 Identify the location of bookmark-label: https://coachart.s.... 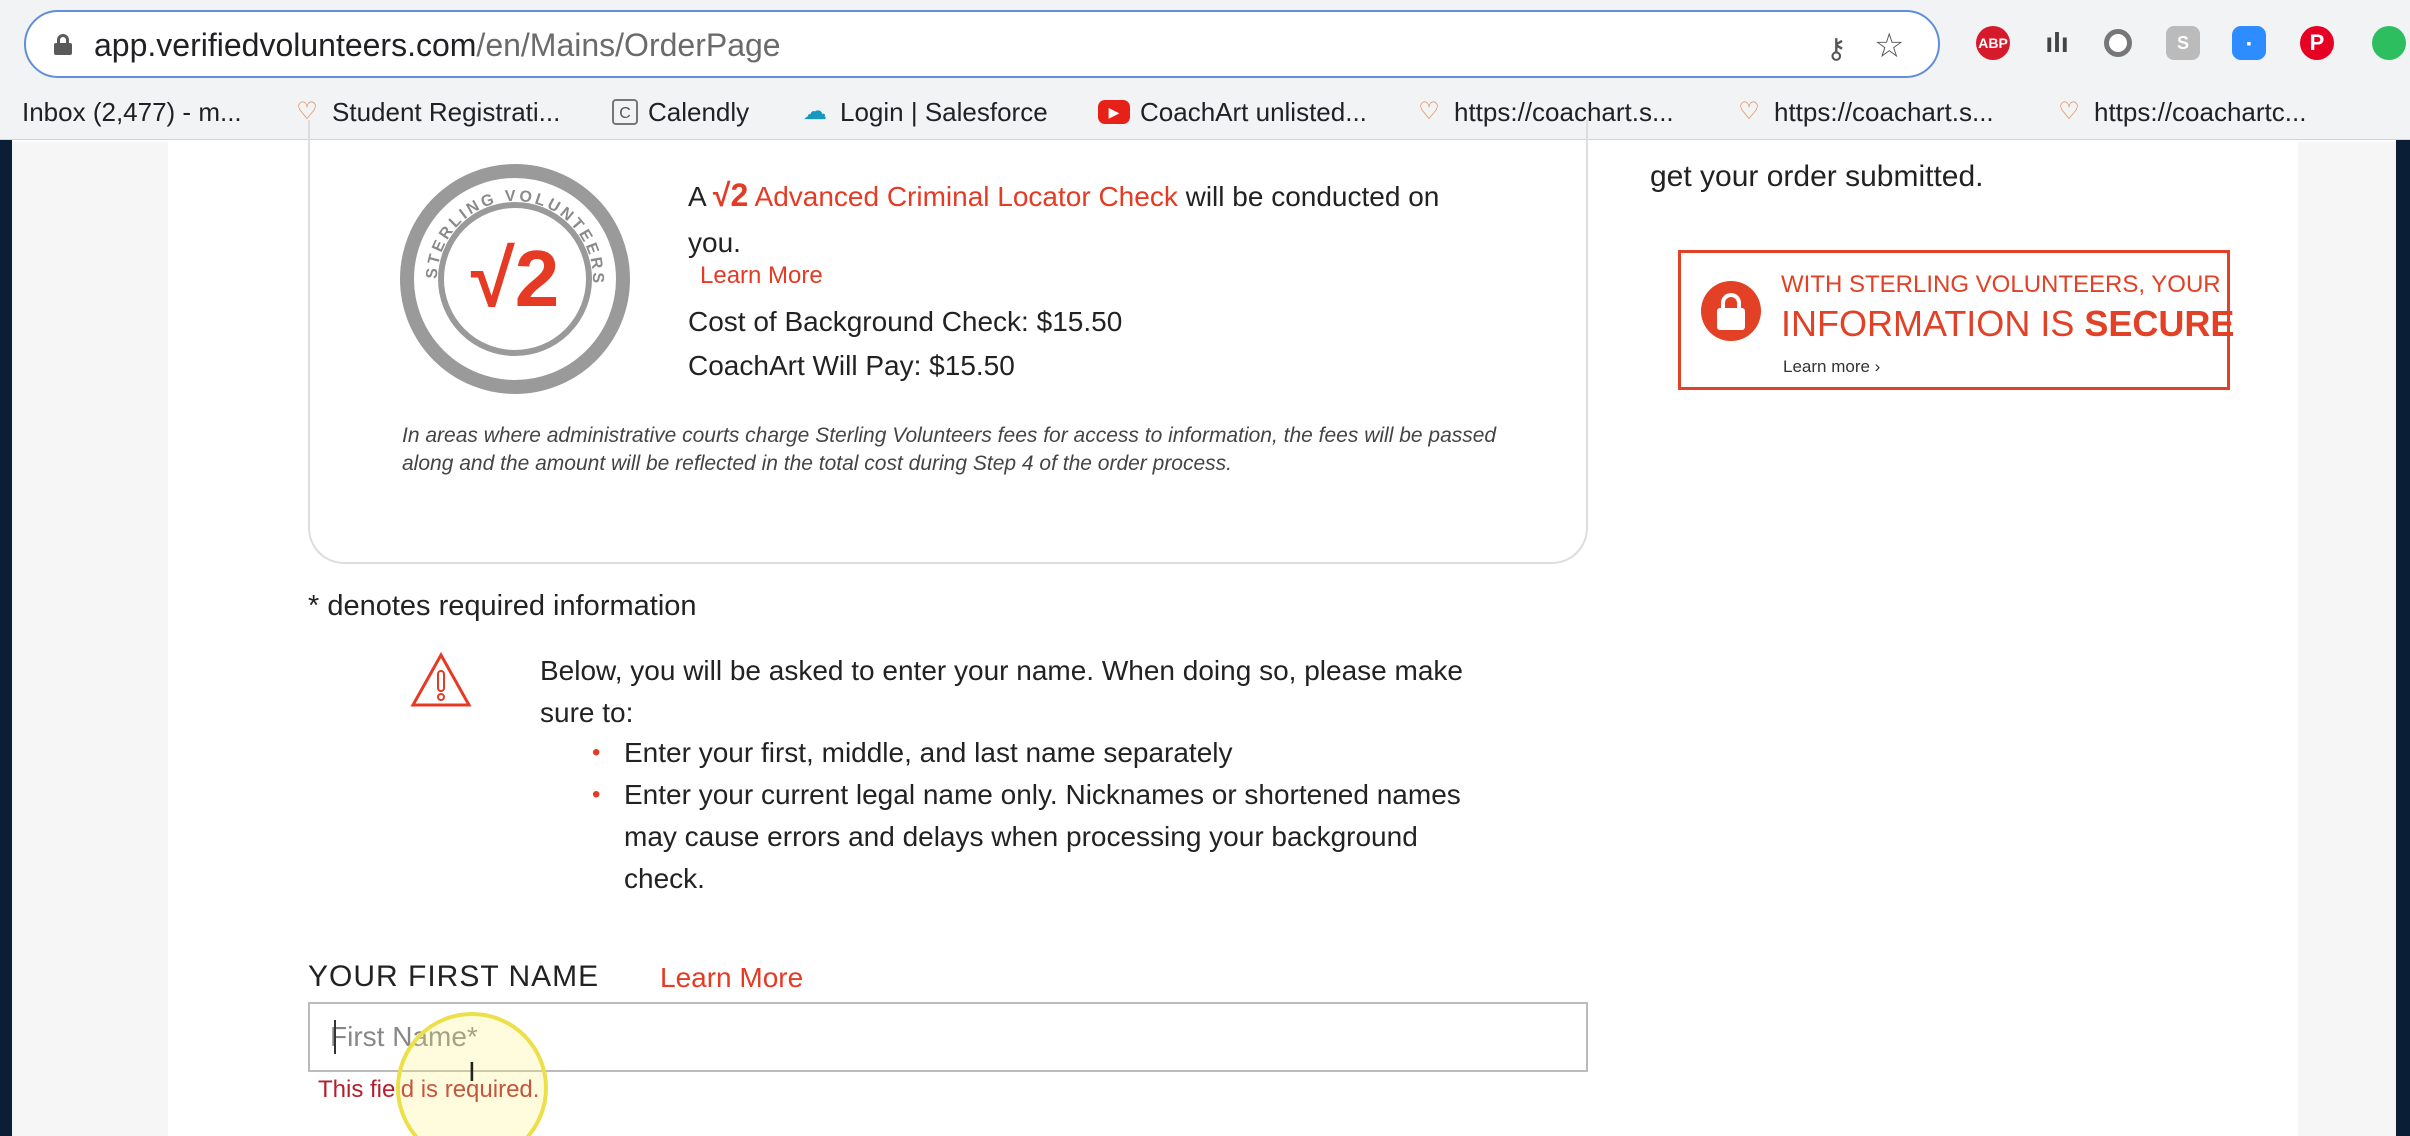
(1884, 111).